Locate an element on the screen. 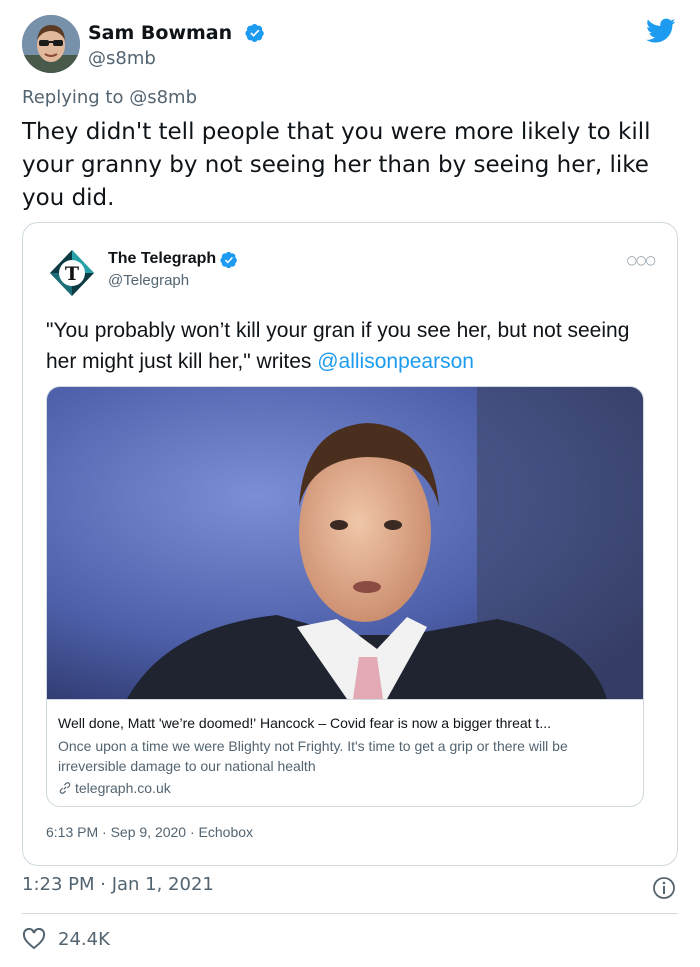 This screenshot has width=700, height=967. tweet-timestamp: 1:23 PM · Jan 1, 2021 is located at coordinates (118, 884).